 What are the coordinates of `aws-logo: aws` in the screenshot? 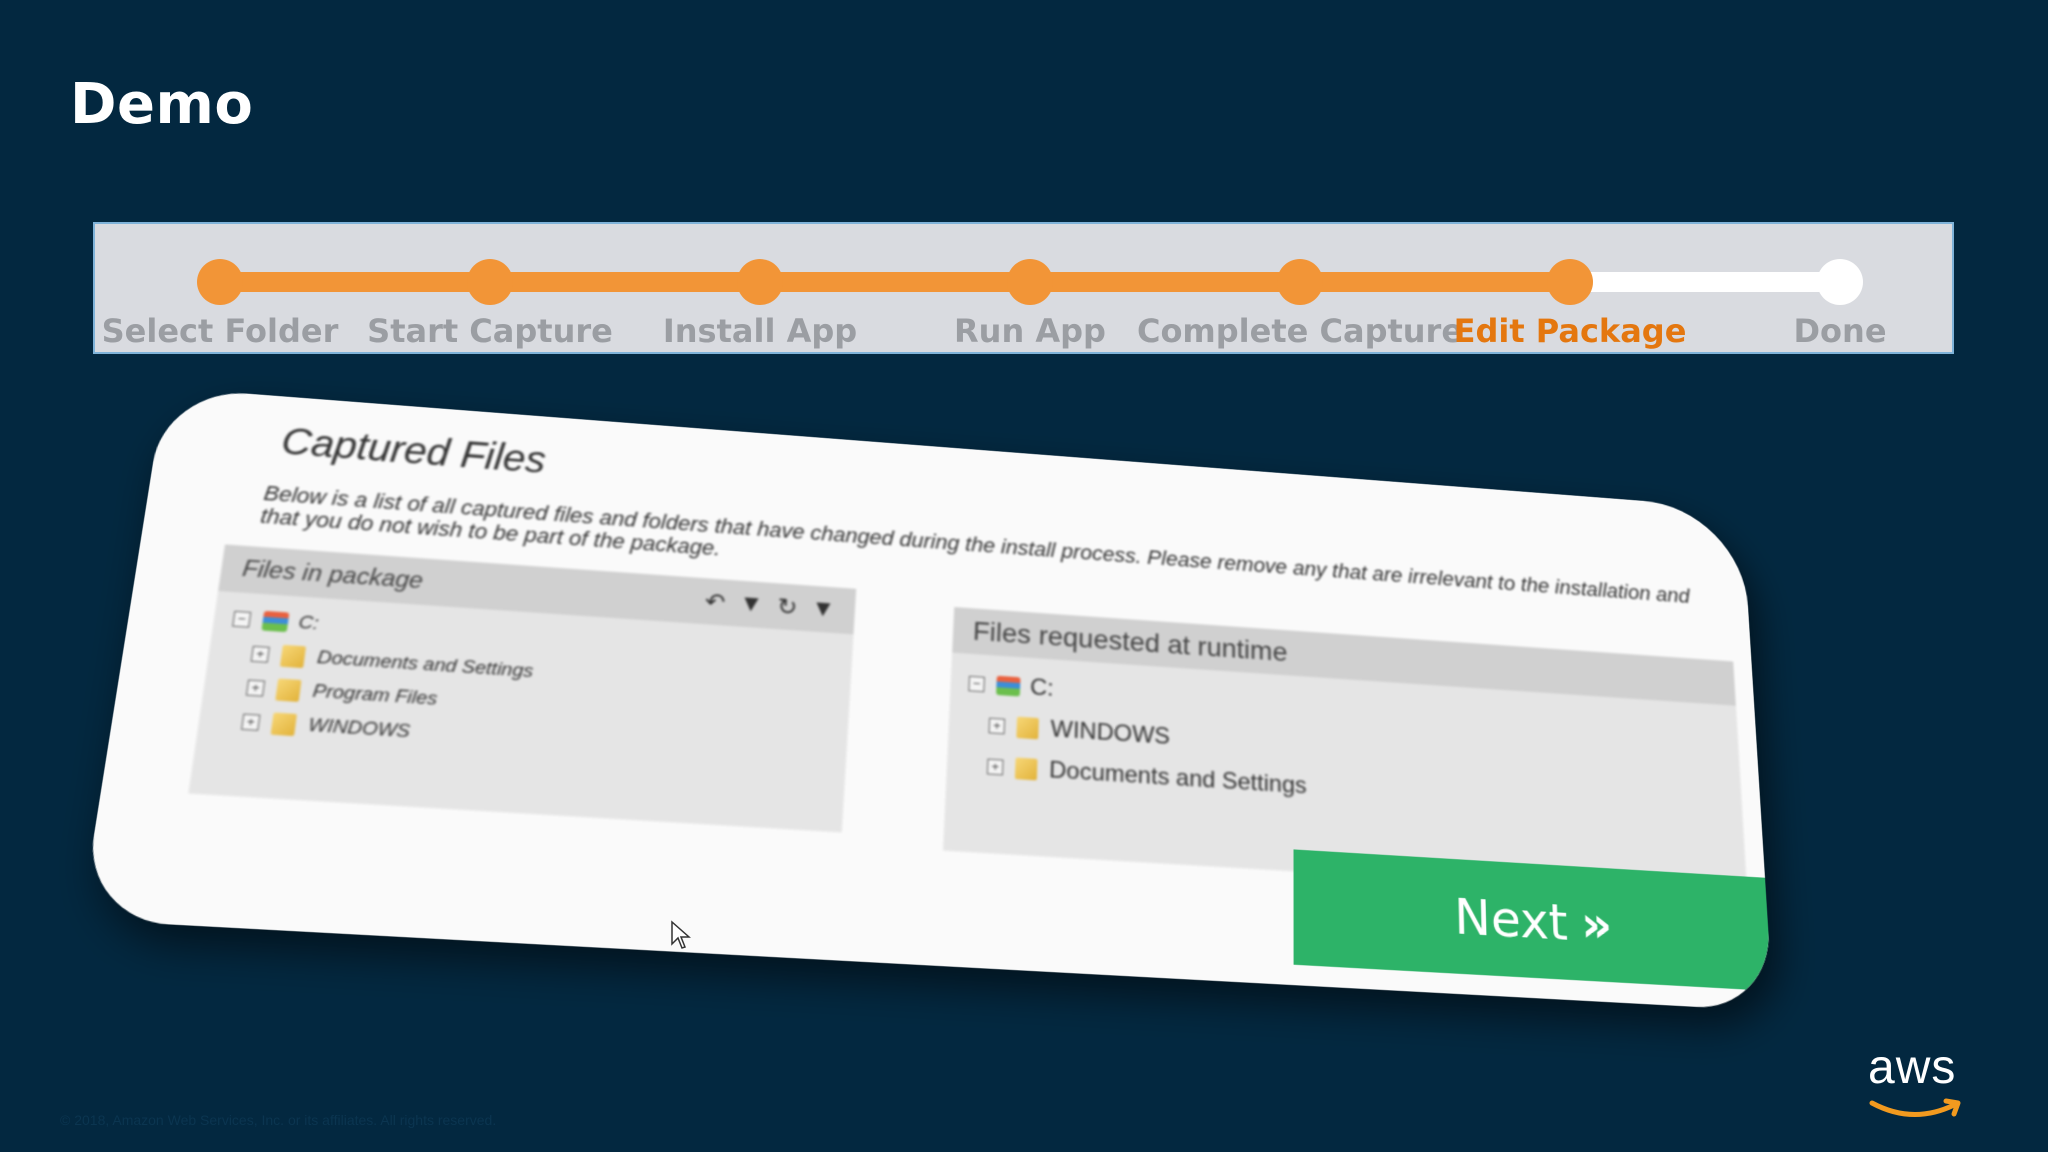 It's located at (1918, 1080).